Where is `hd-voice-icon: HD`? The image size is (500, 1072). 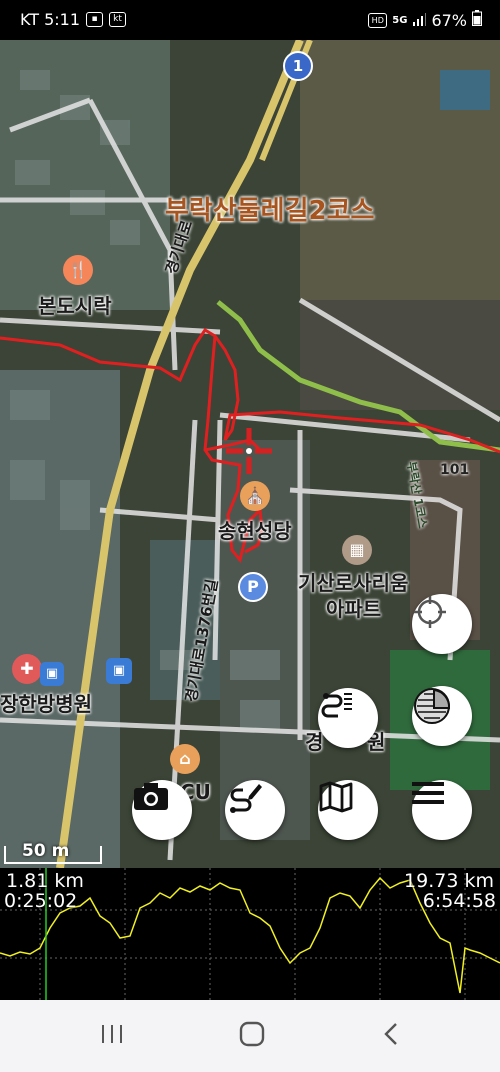 hd-voice-icon: HD is located at coordinates (378, 20).